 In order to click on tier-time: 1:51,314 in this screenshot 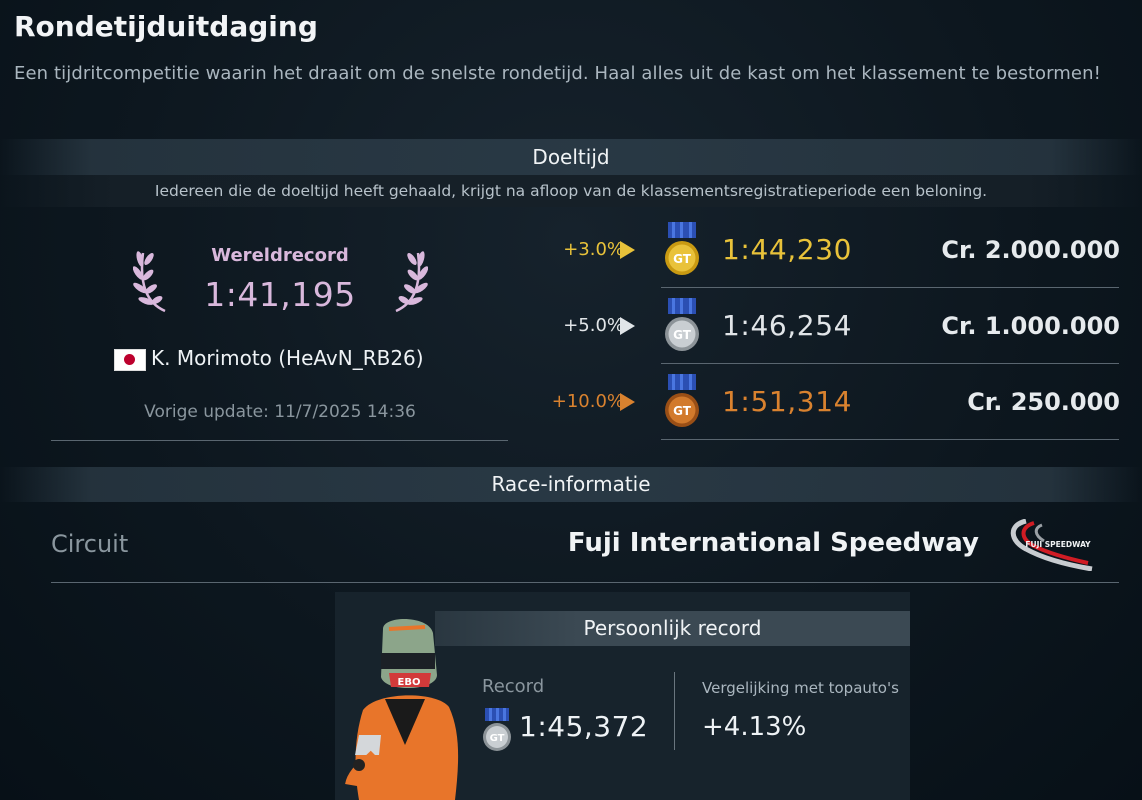, I will do `click(787, 401)`.